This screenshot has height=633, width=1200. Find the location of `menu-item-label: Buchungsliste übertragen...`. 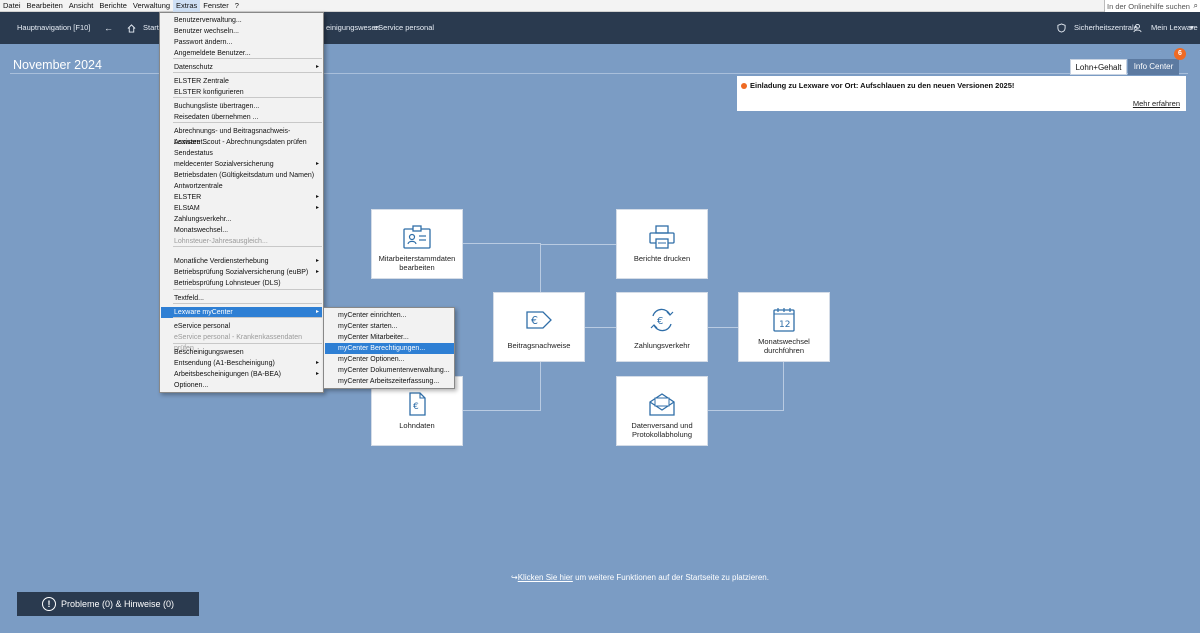

menu-item-label: Buchungsliste übertragen... is located at coordinates (217, 106).